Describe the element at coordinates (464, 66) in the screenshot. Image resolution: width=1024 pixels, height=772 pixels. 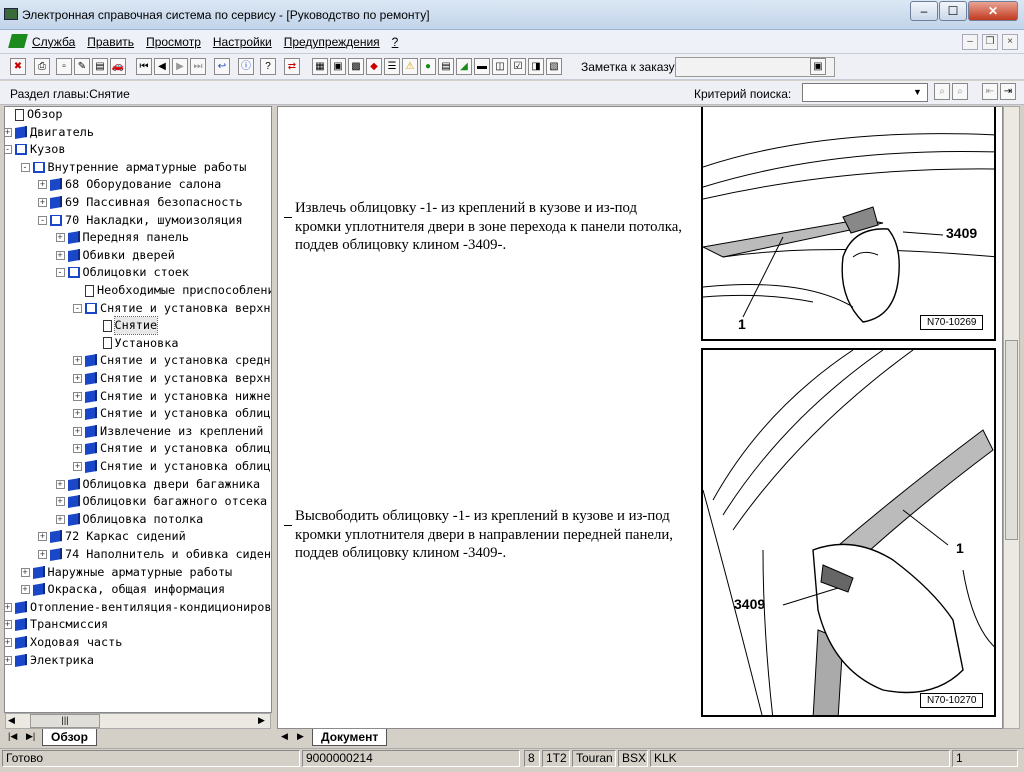
I see `logo-icon: ◢` at that location.